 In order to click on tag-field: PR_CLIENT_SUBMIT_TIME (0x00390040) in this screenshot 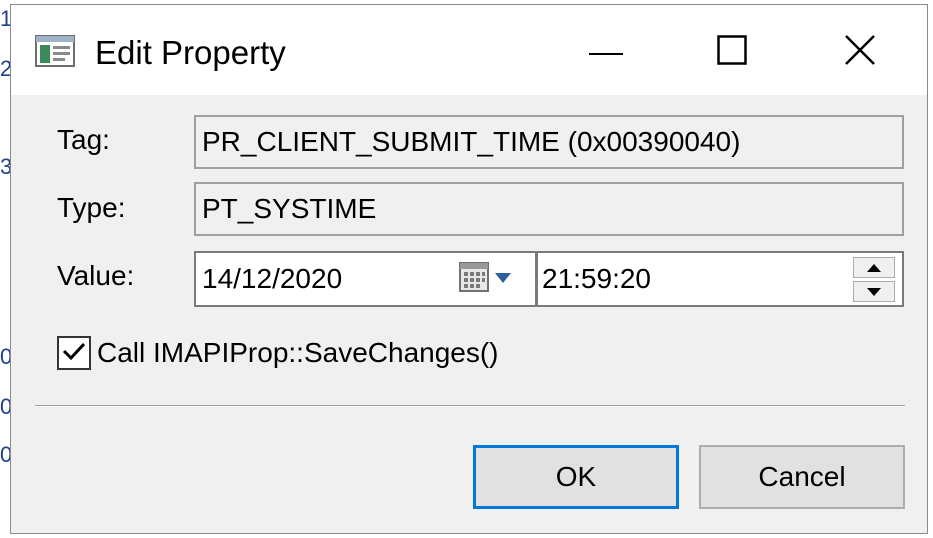, I will do `click(549, 142)`.